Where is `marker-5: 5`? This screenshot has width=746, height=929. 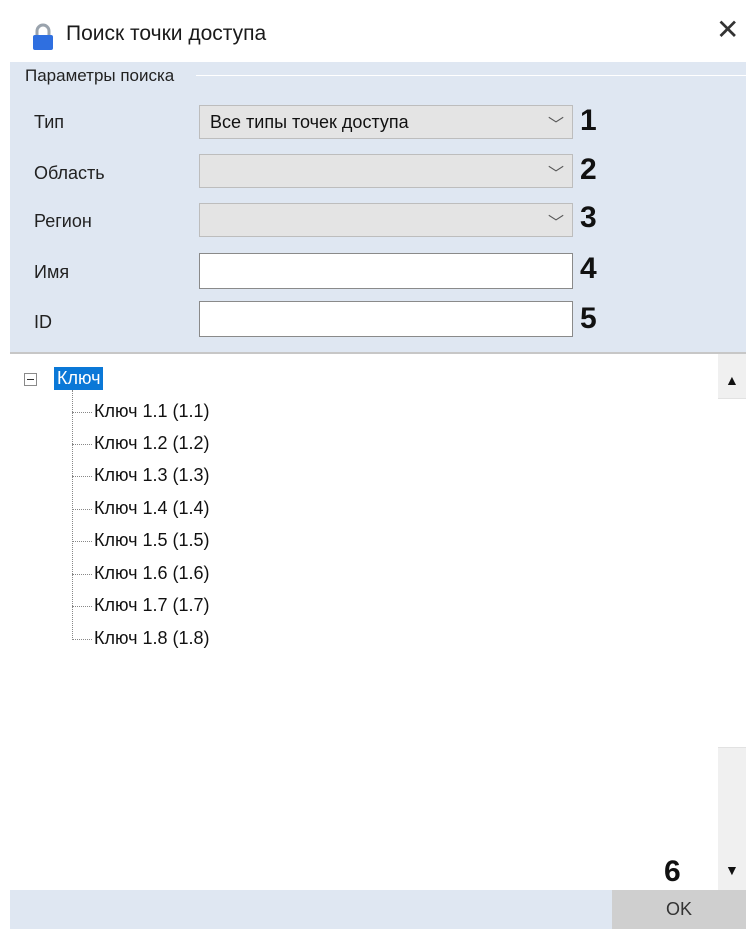 marker-5: 5 is located at coordinates (588, 318).